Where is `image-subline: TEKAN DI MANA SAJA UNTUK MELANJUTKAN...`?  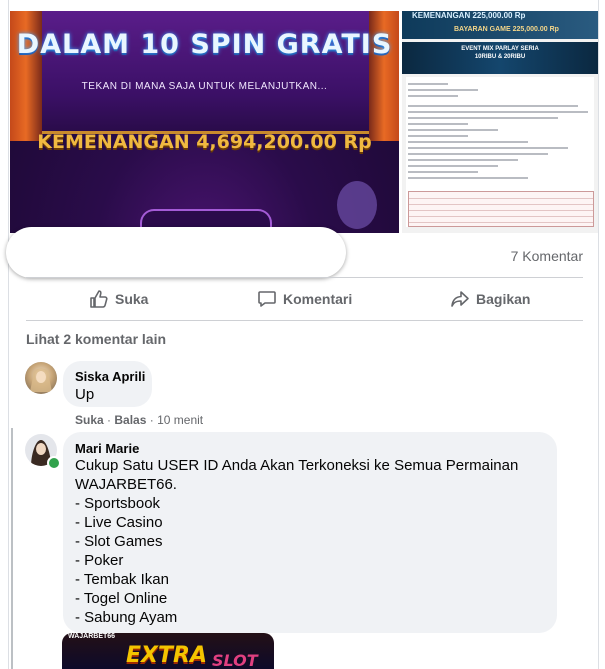 image-subline: TEKAN DI MANA SAJA UNTUK MELANJUTKAN... is located at coordinates (204, 86).